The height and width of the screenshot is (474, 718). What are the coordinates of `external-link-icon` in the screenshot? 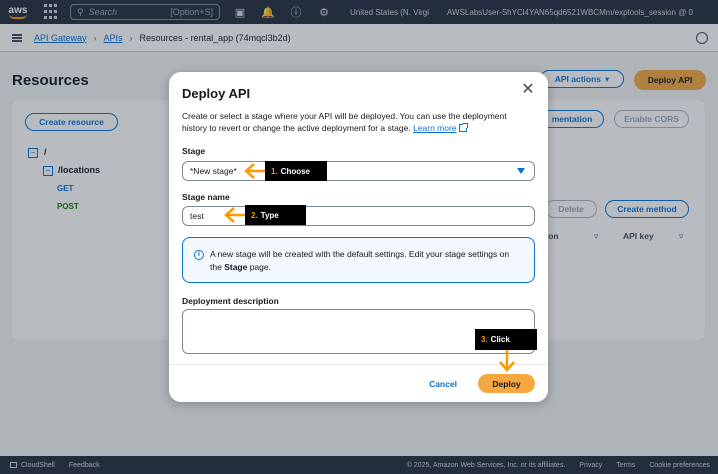 It's located at (463, 127).